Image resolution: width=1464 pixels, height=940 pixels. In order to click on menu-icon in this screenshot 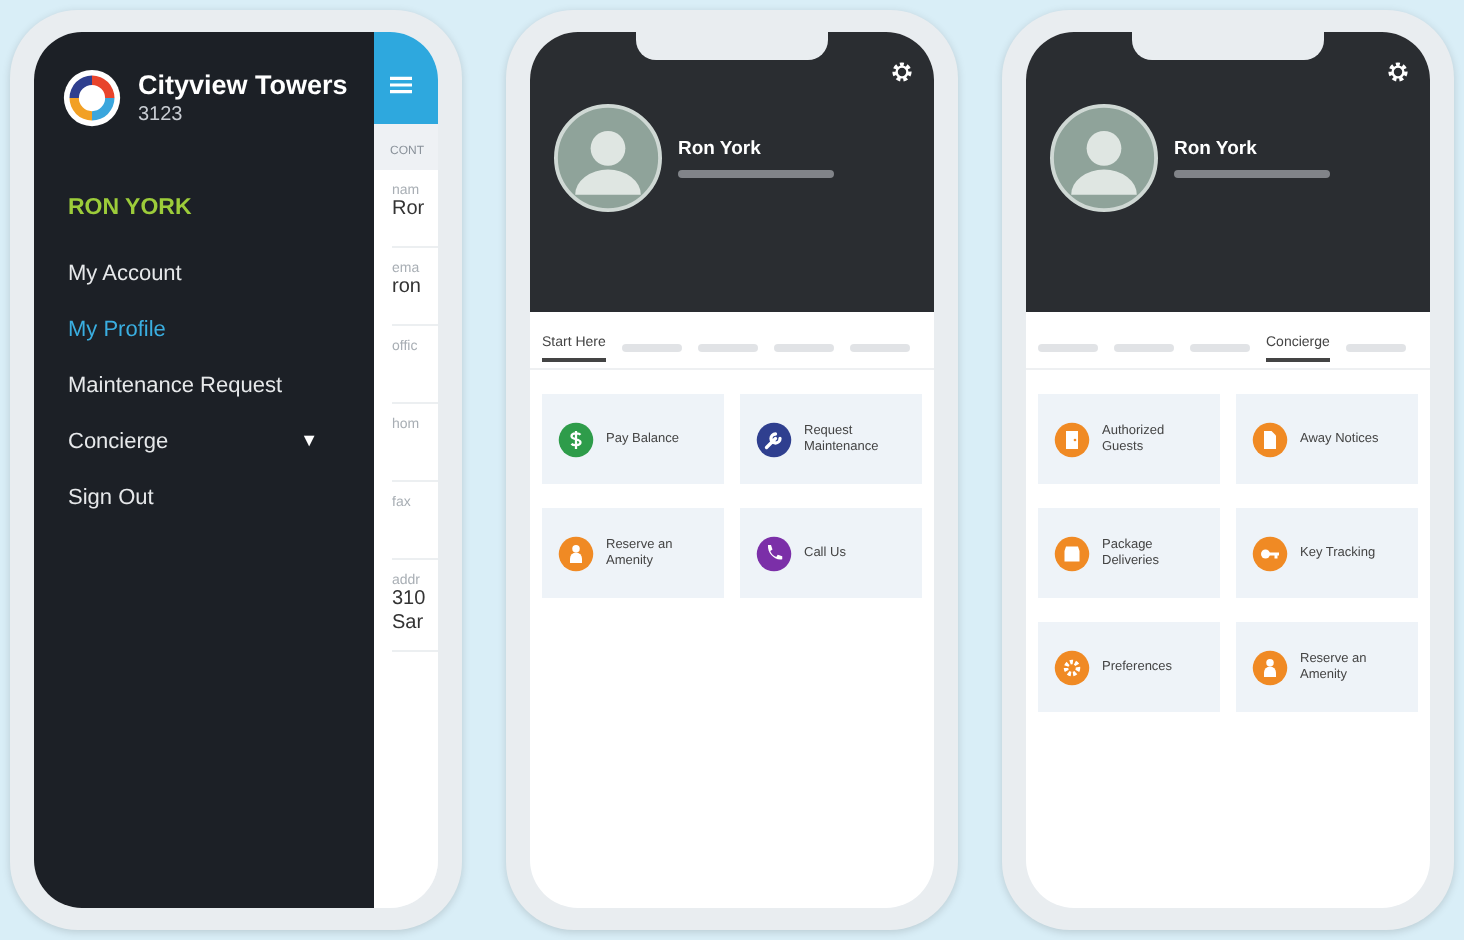, I will do `click(401, 85)`.